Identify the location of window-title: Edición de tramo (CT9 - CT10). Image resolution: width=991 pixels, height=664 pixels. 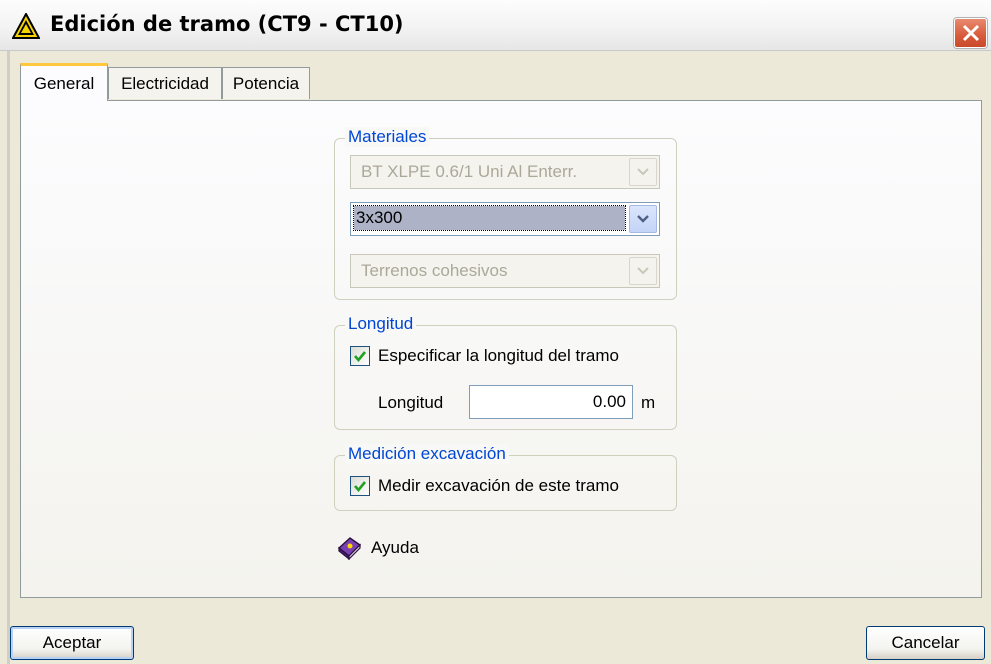
(227, 24).